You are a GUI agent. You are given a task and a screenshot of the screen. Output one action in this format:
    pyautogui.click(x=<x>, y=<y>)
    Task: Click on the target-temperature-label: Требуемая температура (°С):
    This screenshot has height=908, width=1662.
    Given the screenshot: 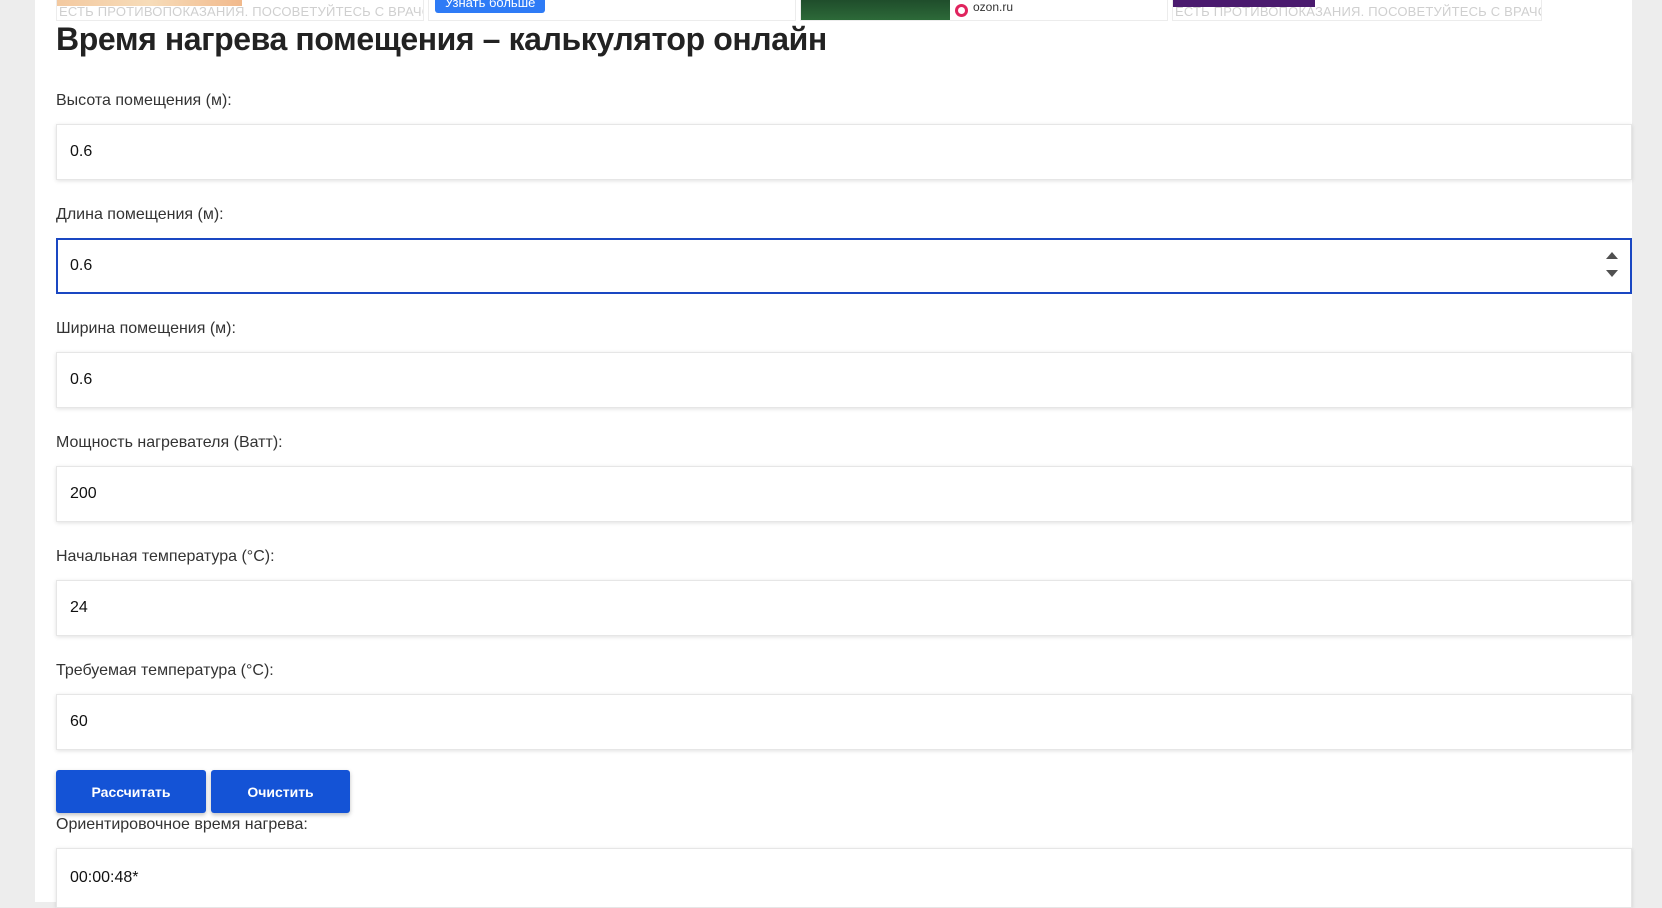 What is the action you would take?
    pyautogui.click(x=165, y=670)
    